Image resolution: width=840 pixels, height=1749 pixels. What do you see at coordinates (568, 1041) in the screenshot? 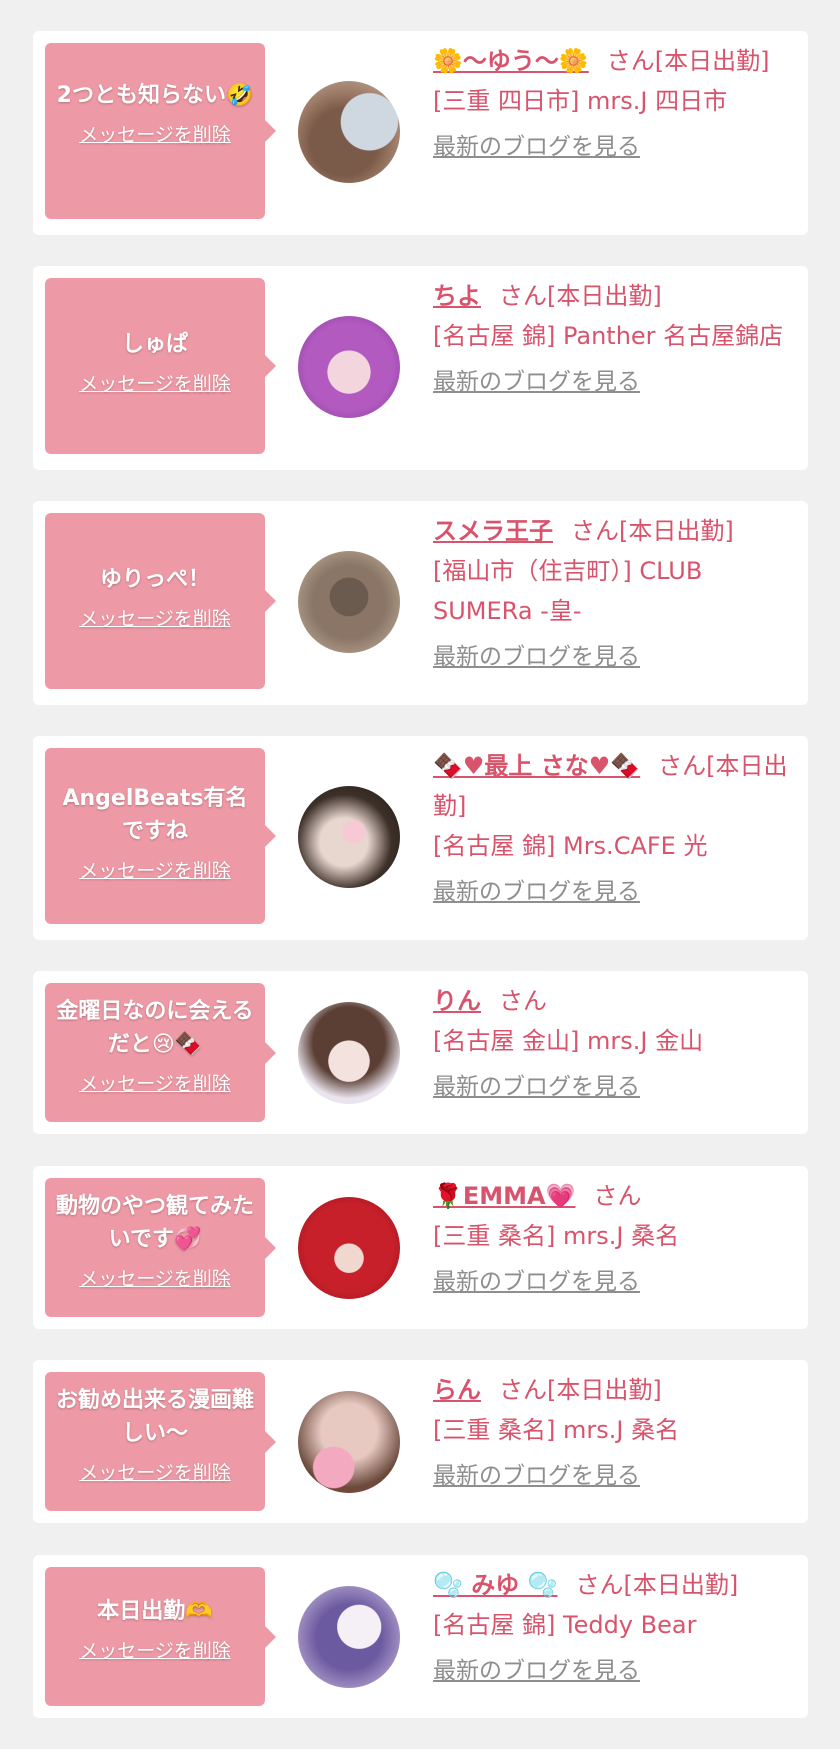
I see `shop-info: [名古屋 金山] mrs.J 金山` at bounding box center [568, 1041].